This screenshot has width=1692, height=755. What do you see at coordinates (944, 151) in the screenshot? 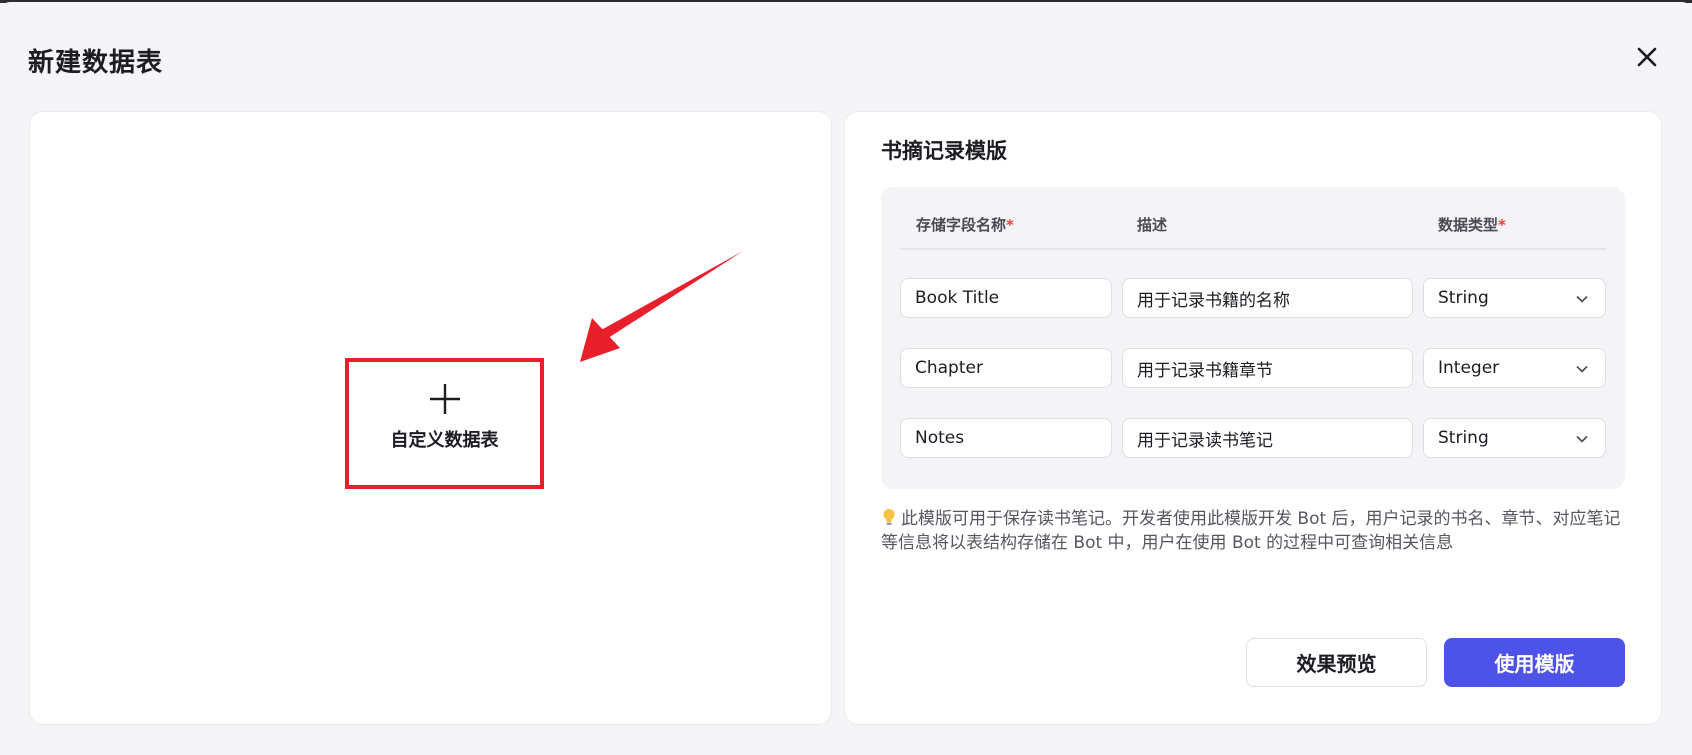
I see `template-title: 书摘记录模版` at bounding box center [944, 151].